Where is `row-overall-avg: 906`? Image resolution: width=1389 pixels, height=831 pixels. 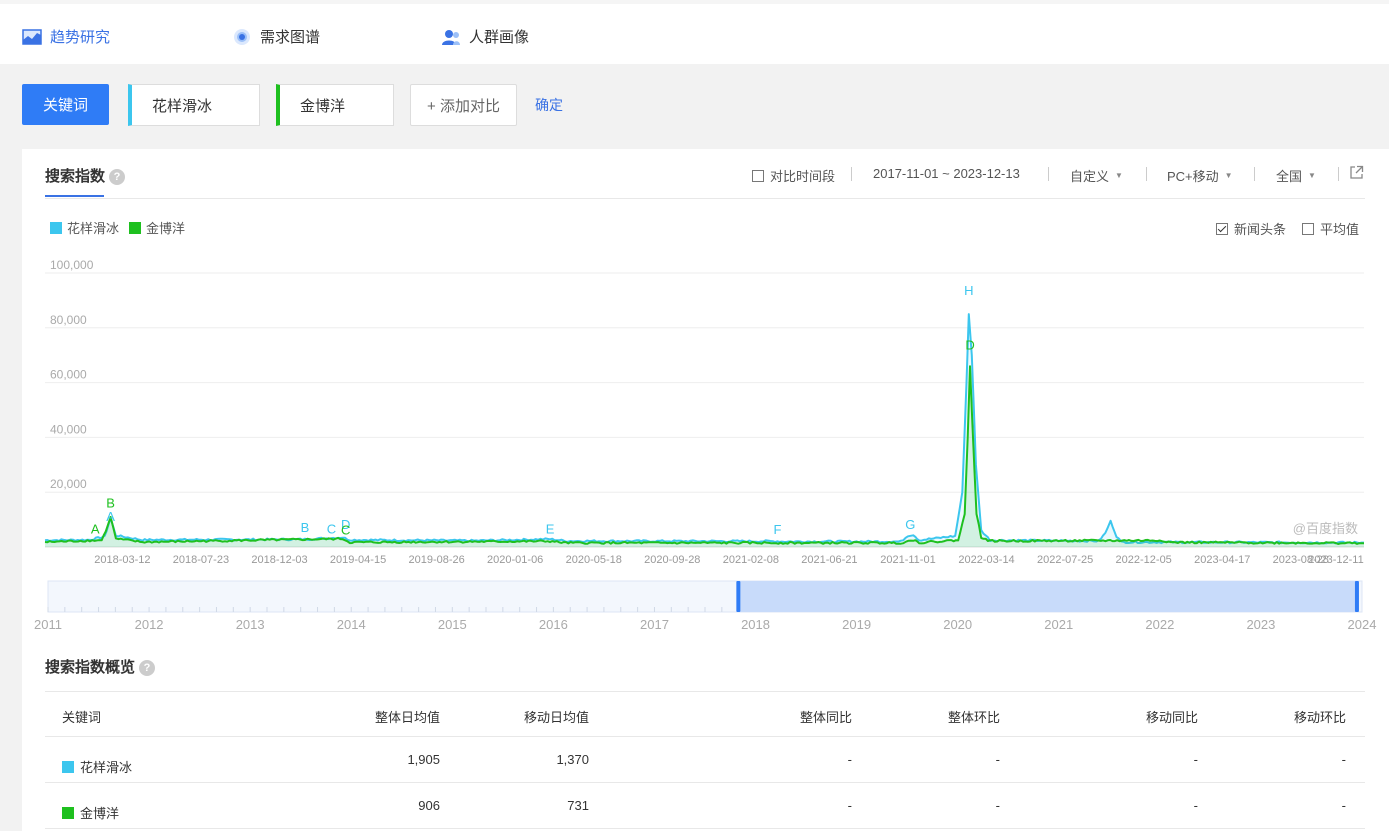 row-overall-avg: 906 is located at coordinates (429, 805).